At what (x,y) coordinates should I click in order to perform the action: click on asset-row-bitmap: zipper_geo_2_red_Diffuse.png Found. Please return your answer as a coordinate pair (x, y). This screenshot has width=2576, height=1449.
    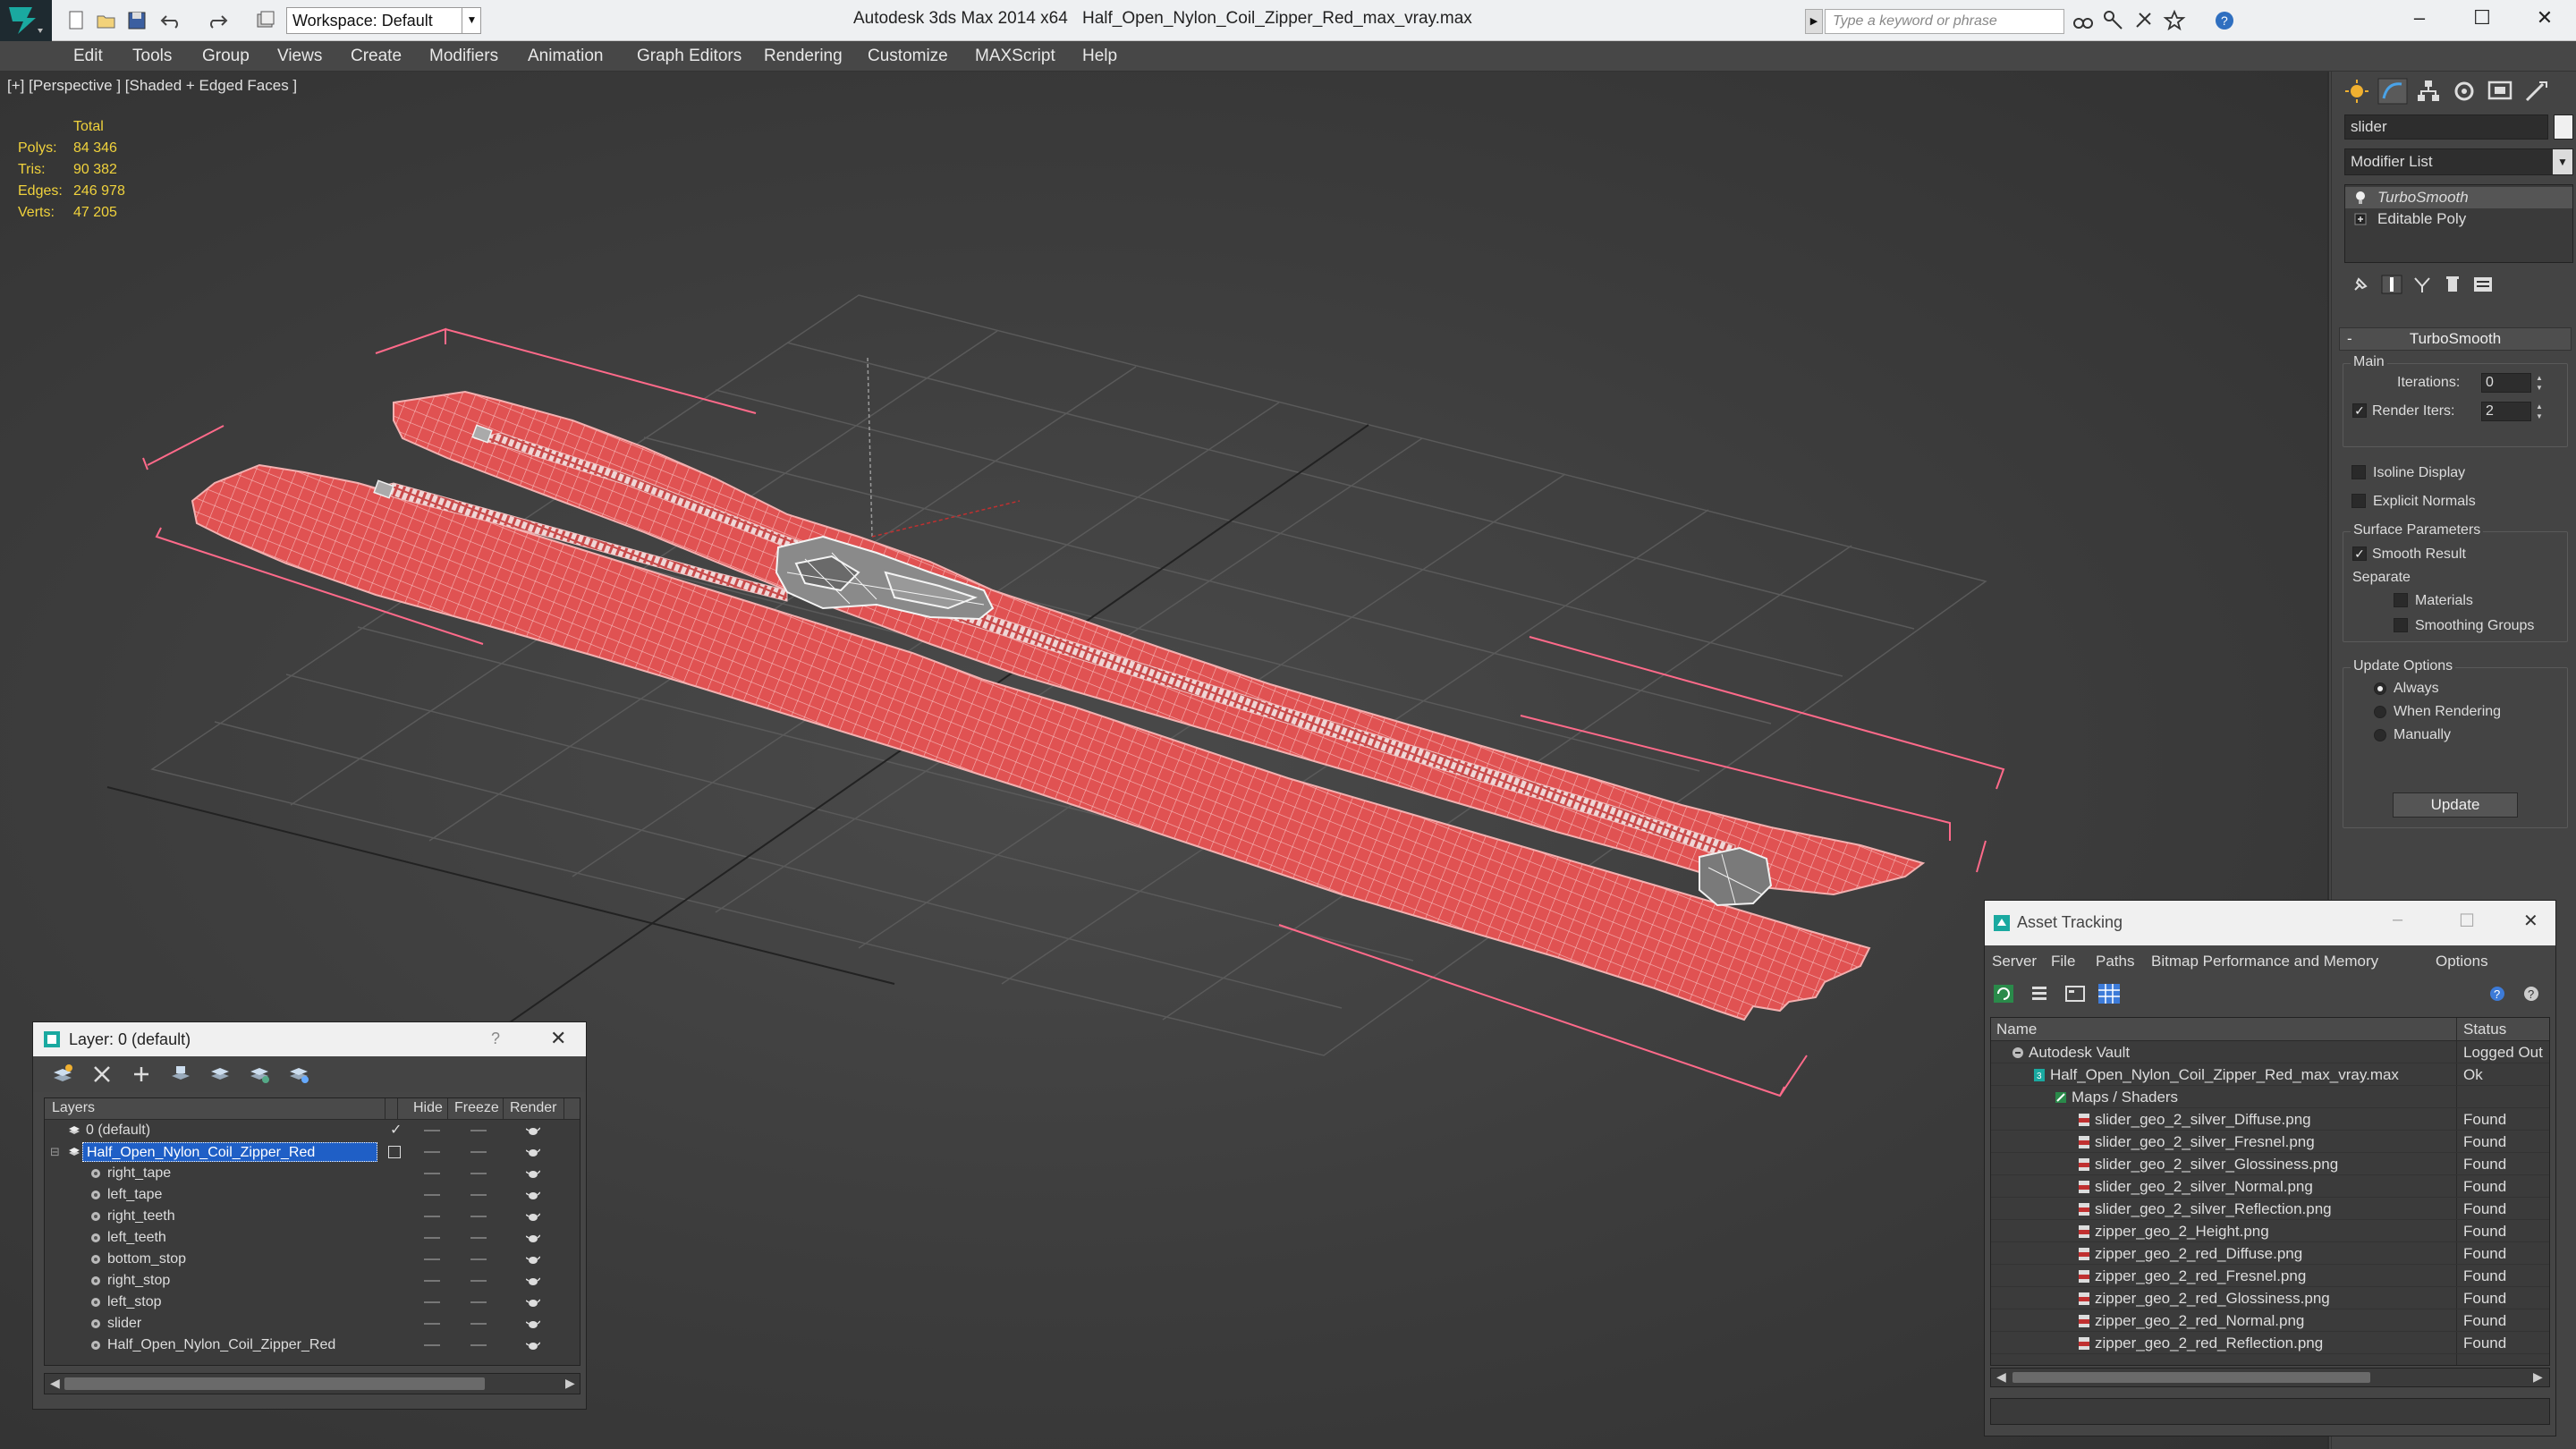
    Looking at the image, I should click on (2270, 1253).